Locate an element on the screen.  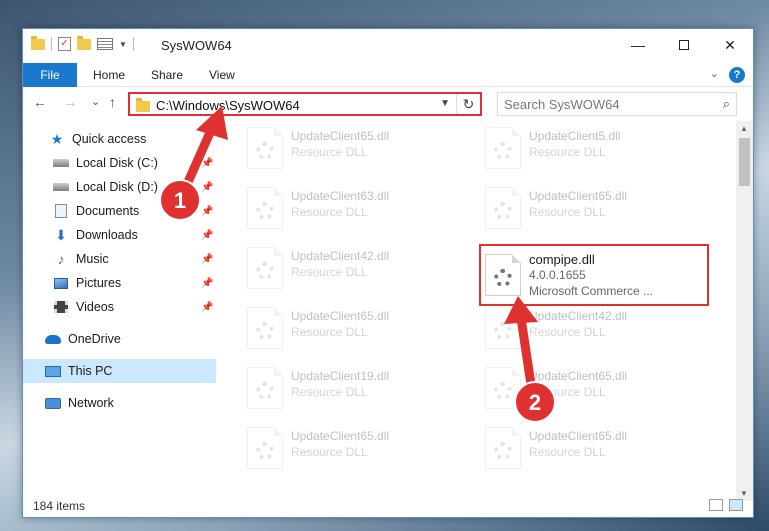
sidebar-item-label: Downloads is located at coordinates (107, 235).